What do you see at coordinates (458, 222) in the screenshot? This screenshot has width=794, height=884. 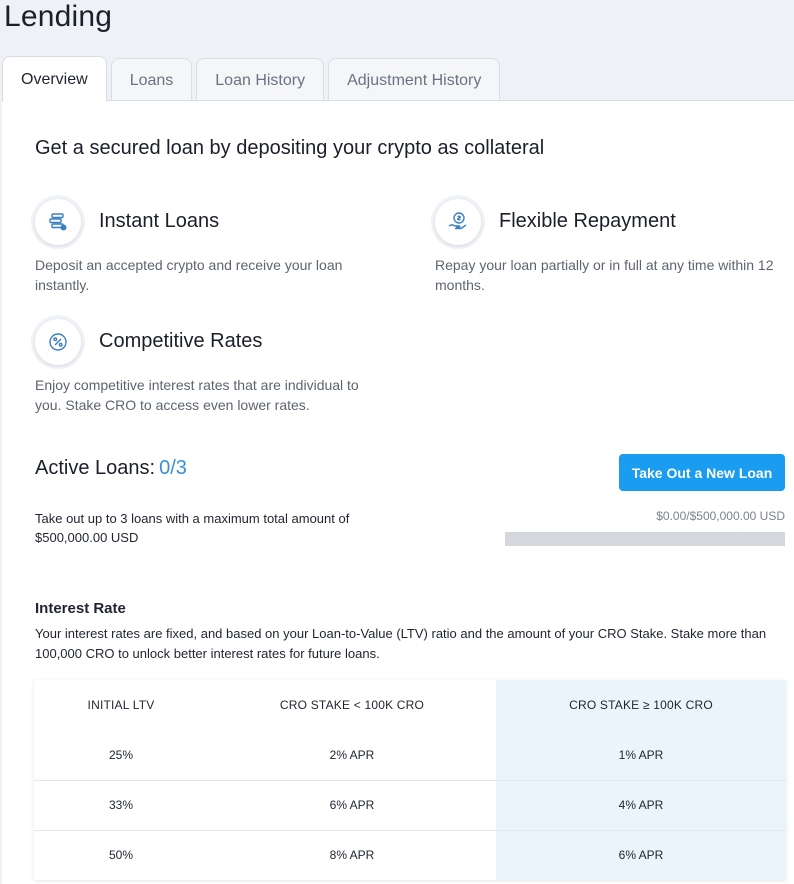 I see `hand-dollar-icon` at bounding box center [458, 222].